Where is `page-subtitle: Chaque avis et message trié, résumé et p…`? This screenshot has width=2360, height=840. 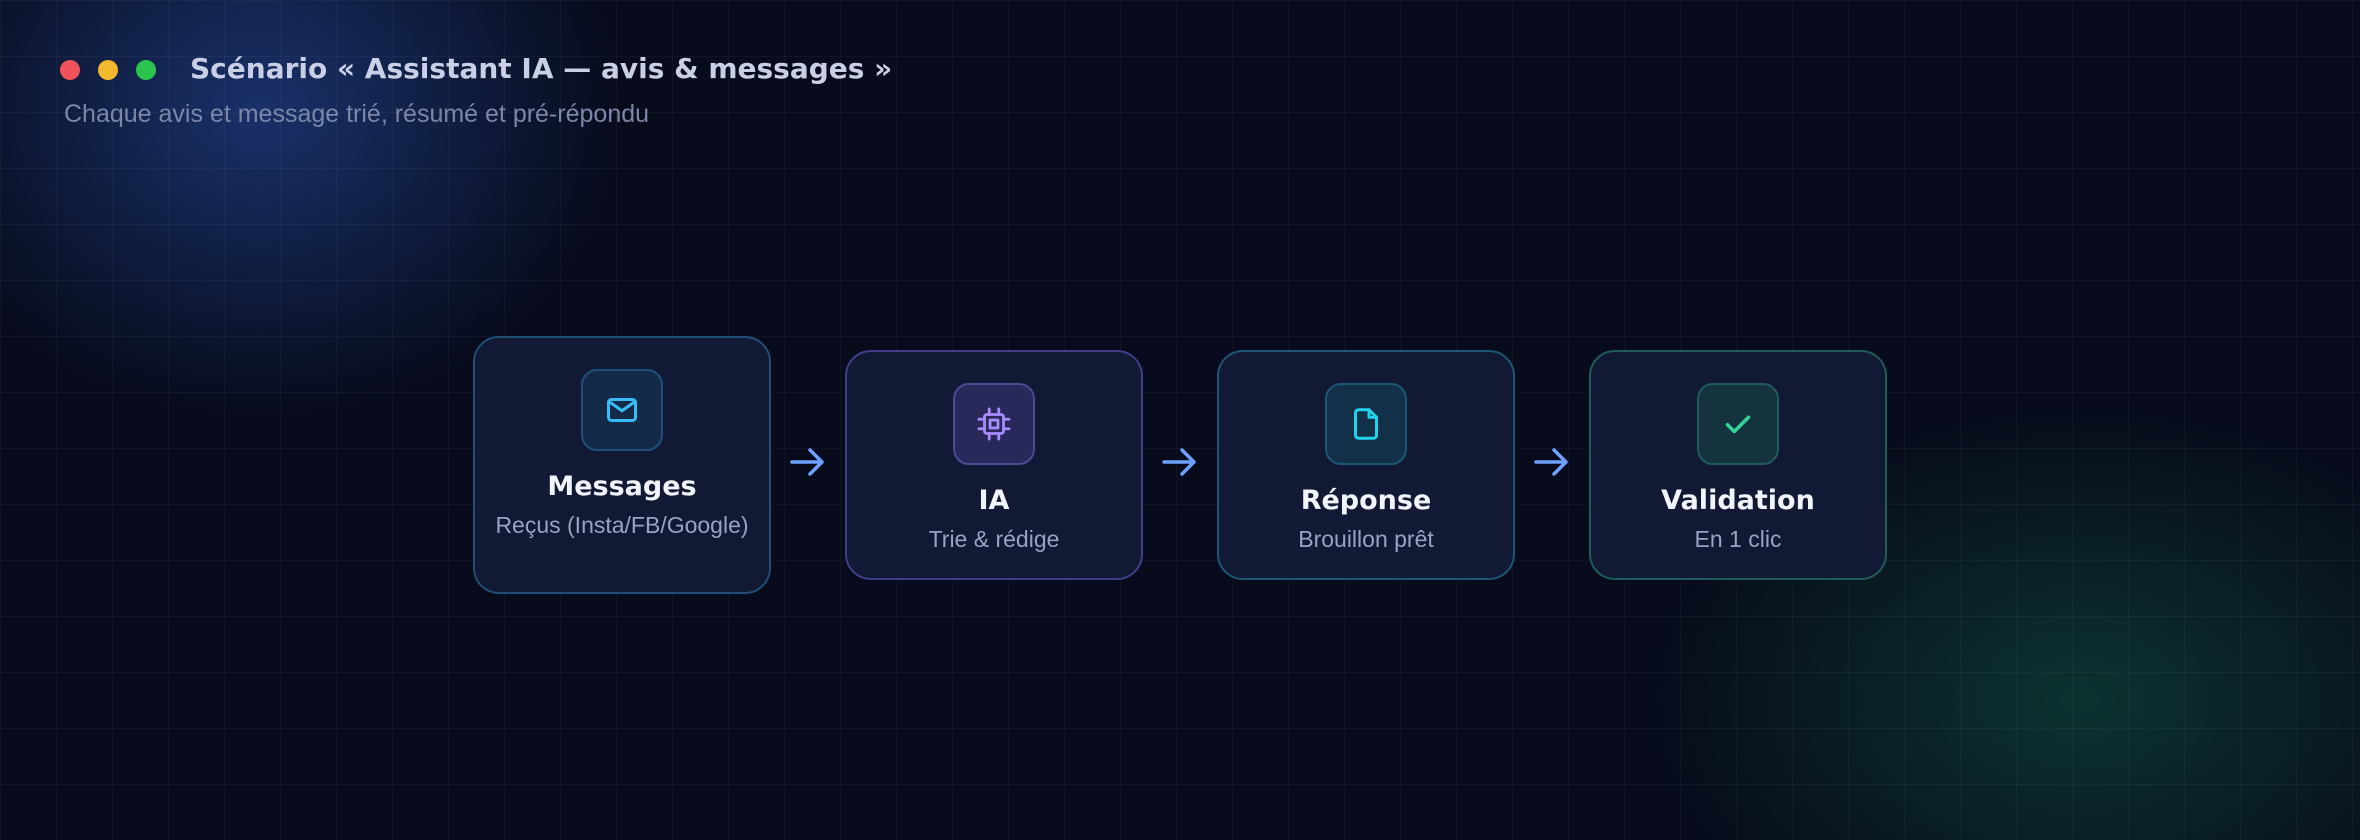
page-subtitle: Chaque avis et message trié, résumé et p… is located at coordinates (357, 114).